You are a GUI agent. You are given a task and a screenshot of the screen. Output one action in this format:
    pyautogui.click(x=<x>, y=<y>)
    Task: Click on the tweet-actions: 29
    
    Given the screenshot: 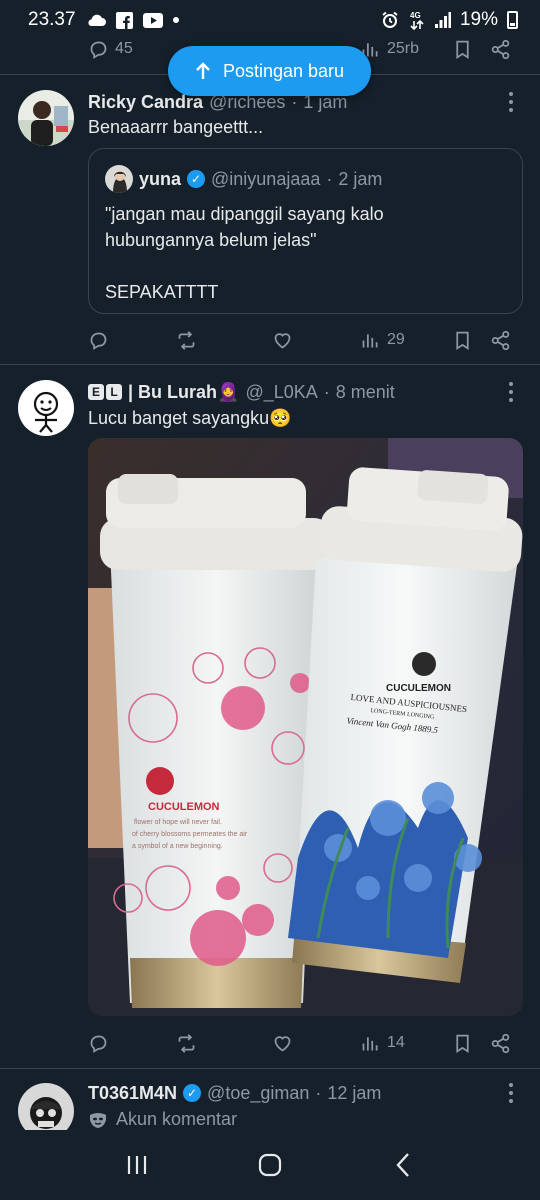 What is the action you would take?
    pyautogui.click(x=304, y=340)
    